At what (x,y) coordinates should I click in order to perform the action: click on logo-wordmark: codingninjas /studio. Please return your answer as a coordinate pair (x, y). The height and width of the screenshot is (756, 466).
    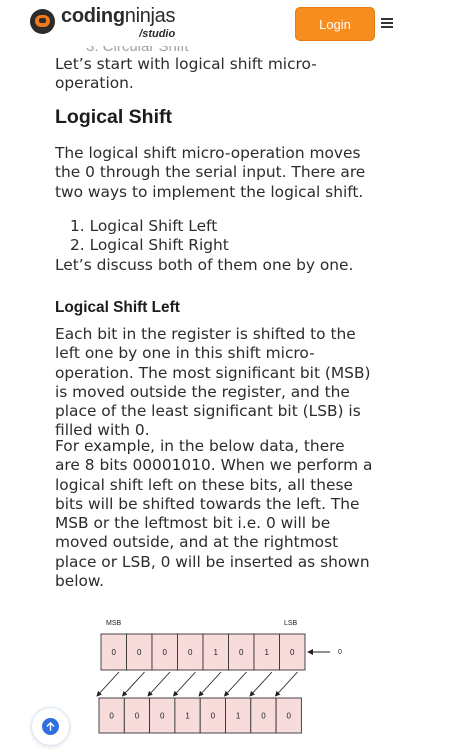
    Looking at the image, I should click on (118, 22).